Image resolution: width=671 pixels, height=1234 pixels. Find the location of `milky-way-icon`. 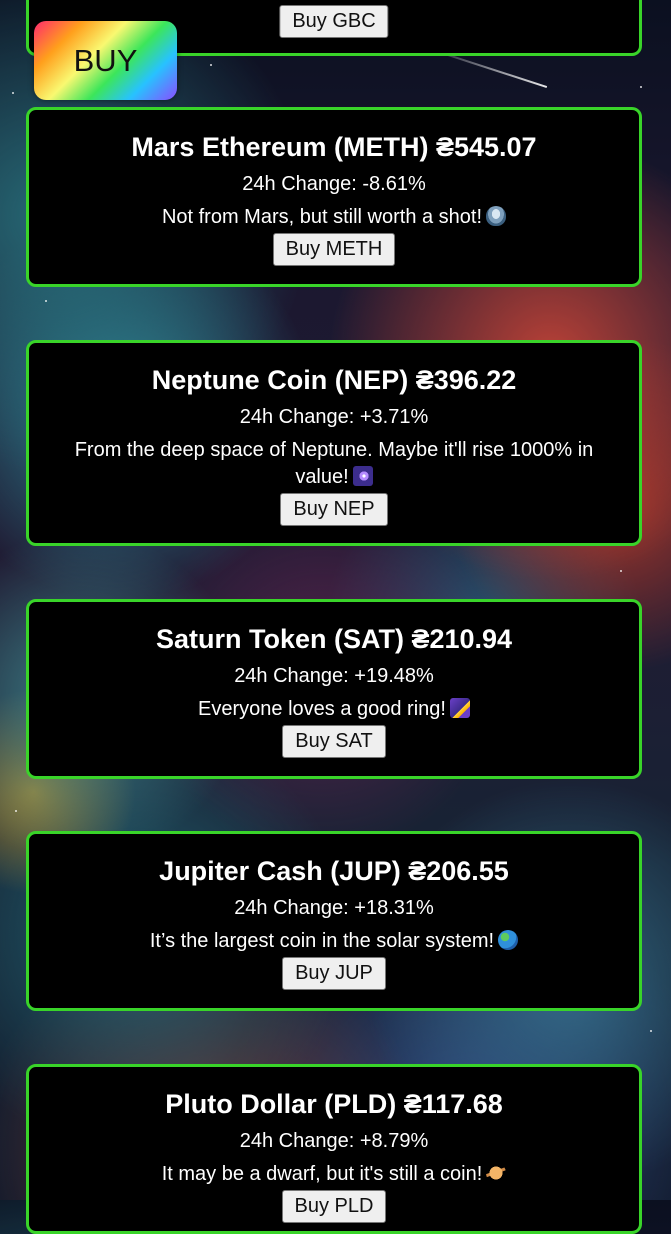

milky-way-icon is located at coordinates (362, 476).